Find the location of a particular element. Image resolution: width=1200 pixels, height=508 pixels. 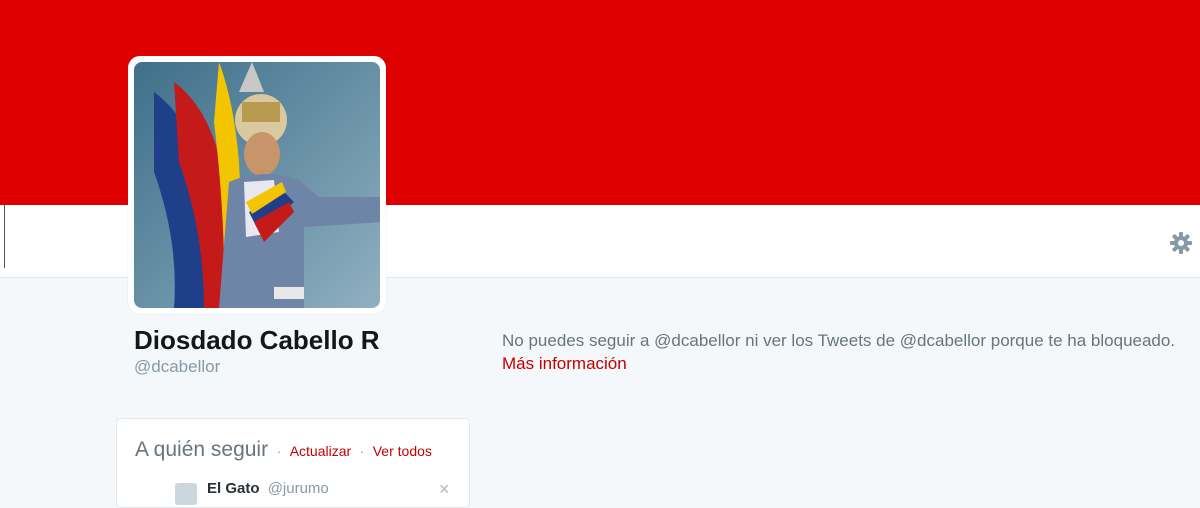

avatar-frame is located at coordinates (257, 185).